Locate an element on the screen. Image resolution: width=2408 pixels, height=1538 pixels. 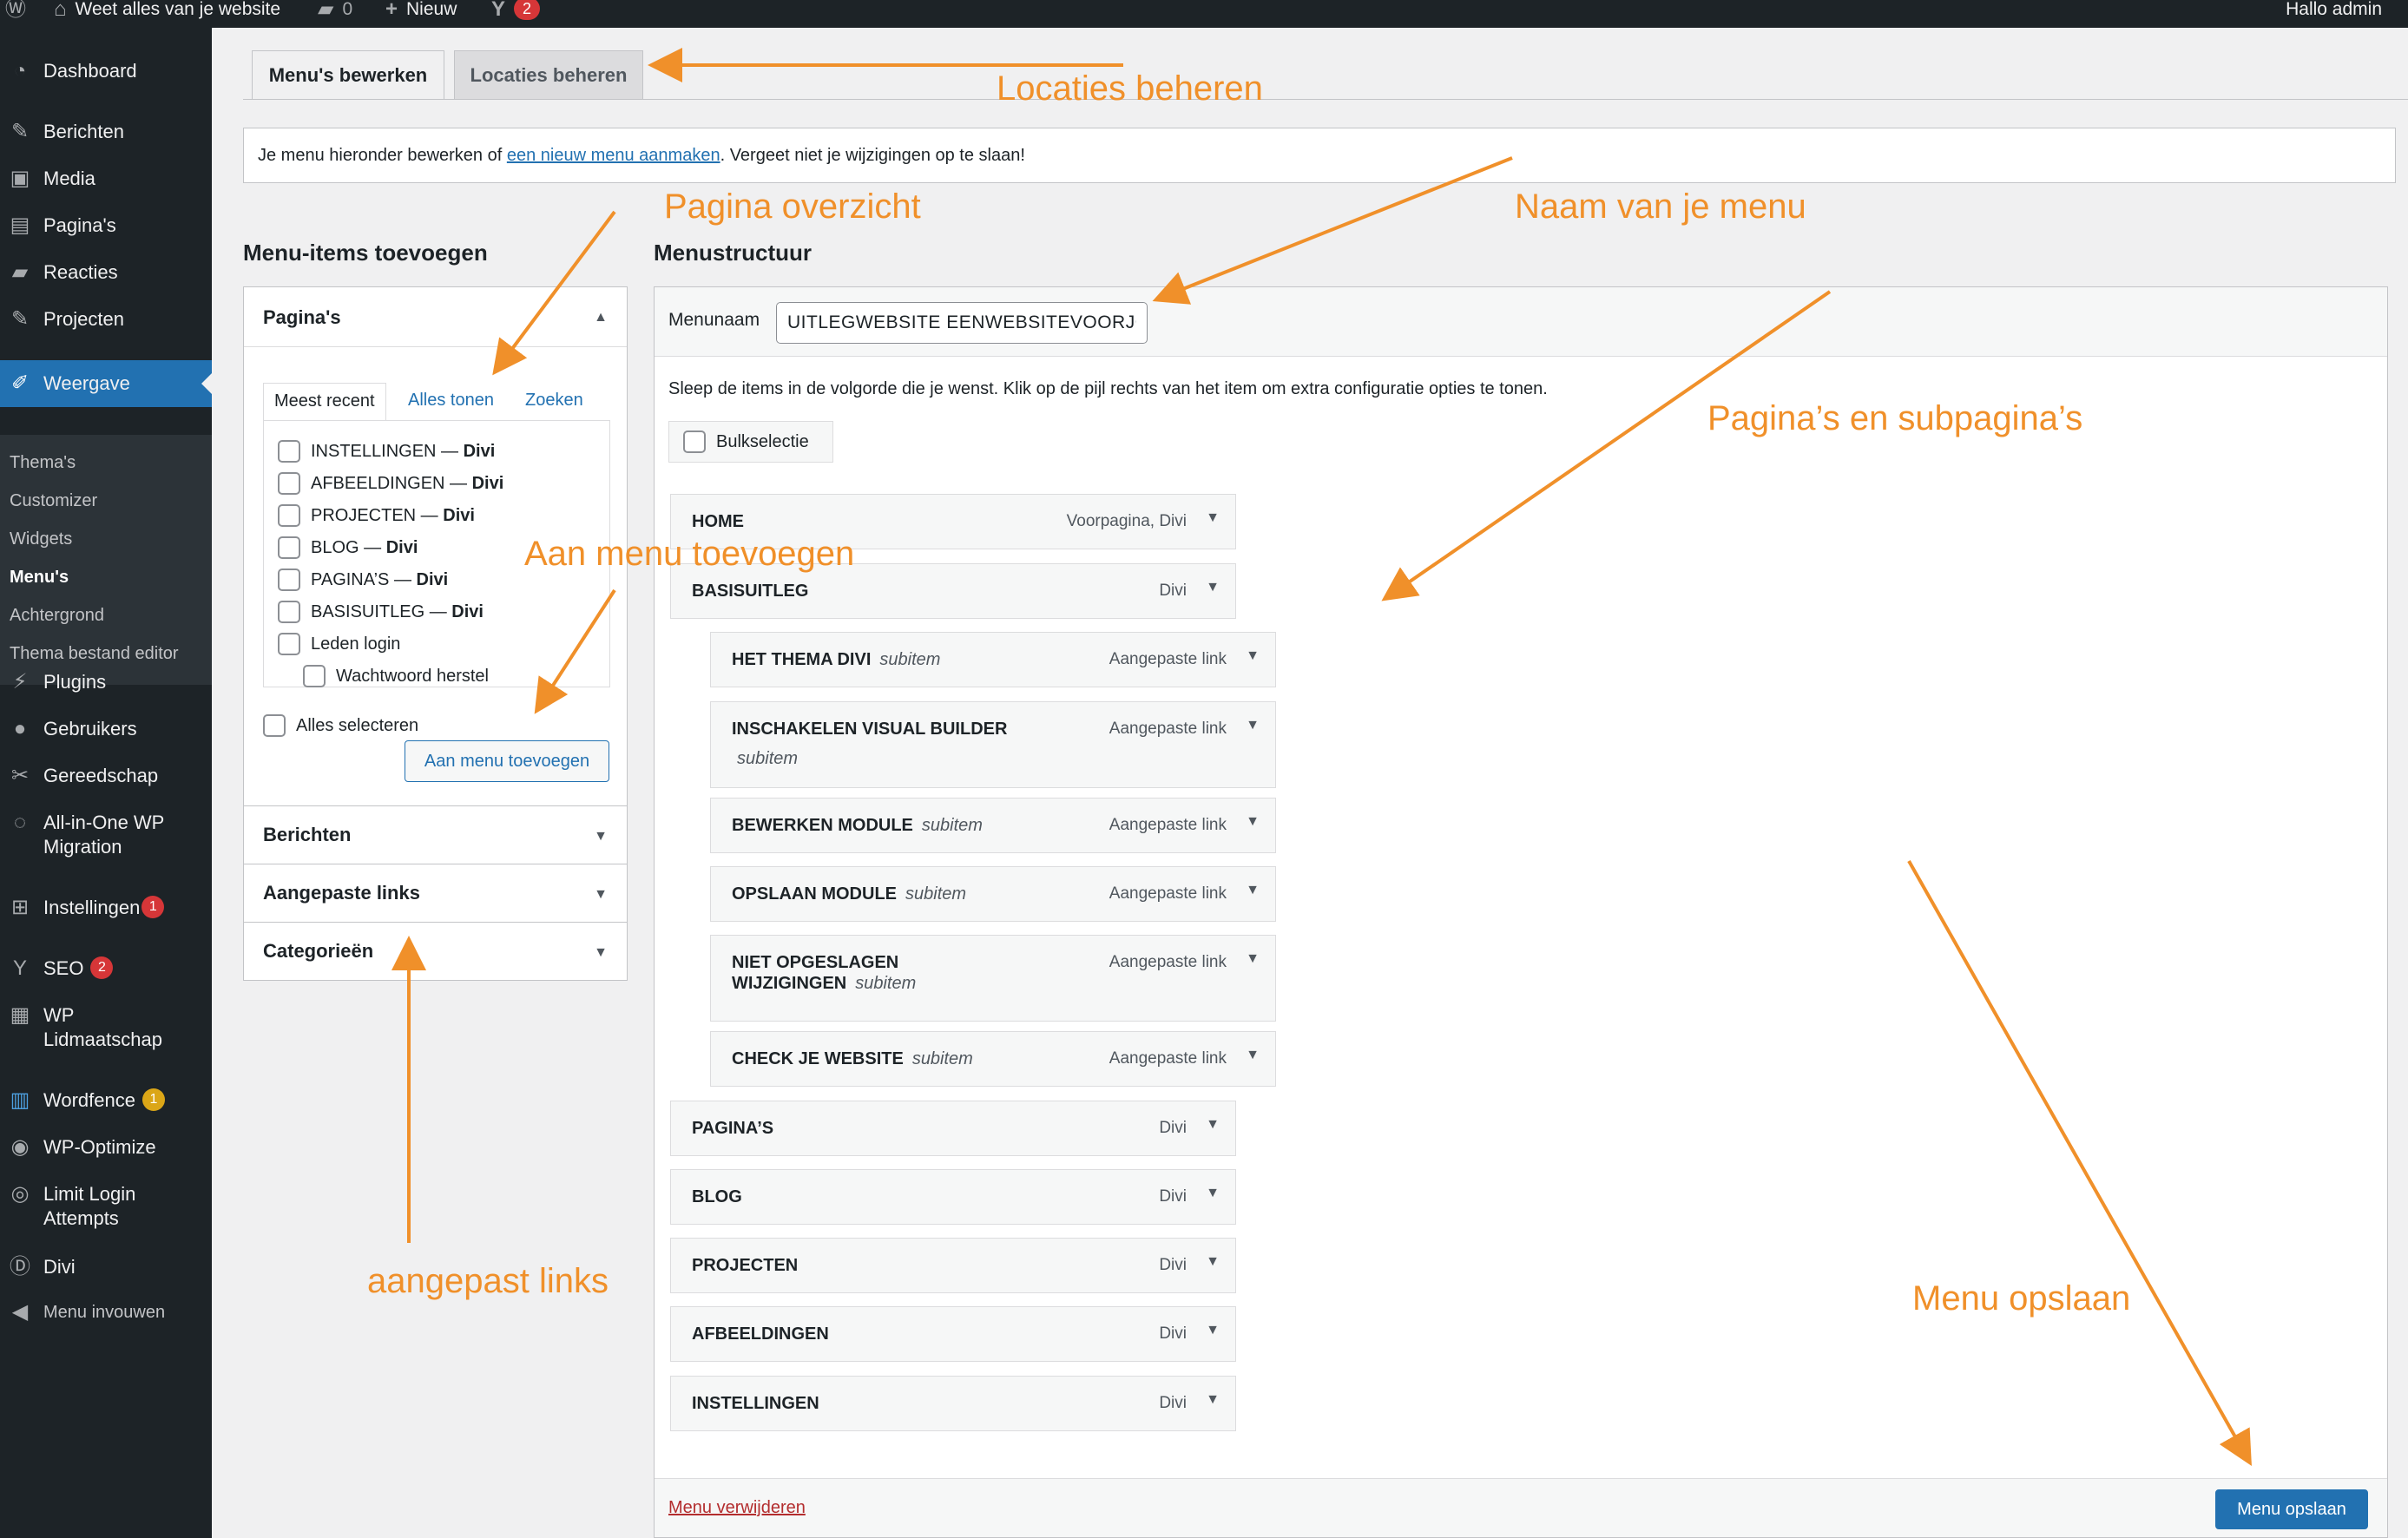
pages-section-title: Pagina's is located at coordinates (302, 317).